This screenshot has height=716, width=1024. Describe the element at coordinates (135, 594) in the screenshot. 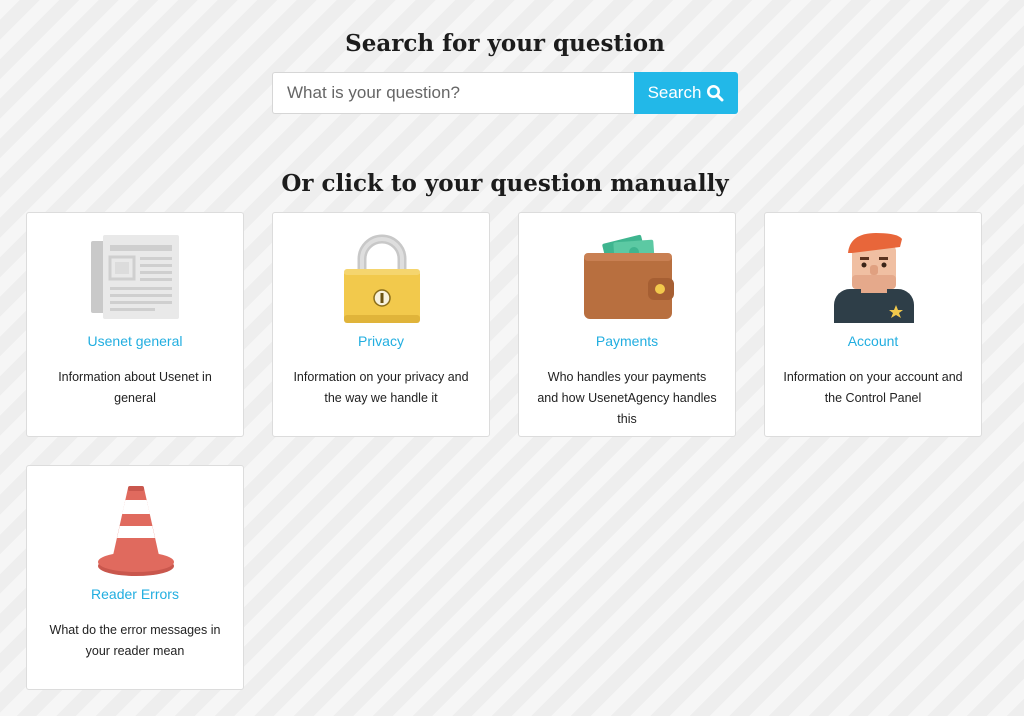

I see `category-title: Reader Errors` at that location.